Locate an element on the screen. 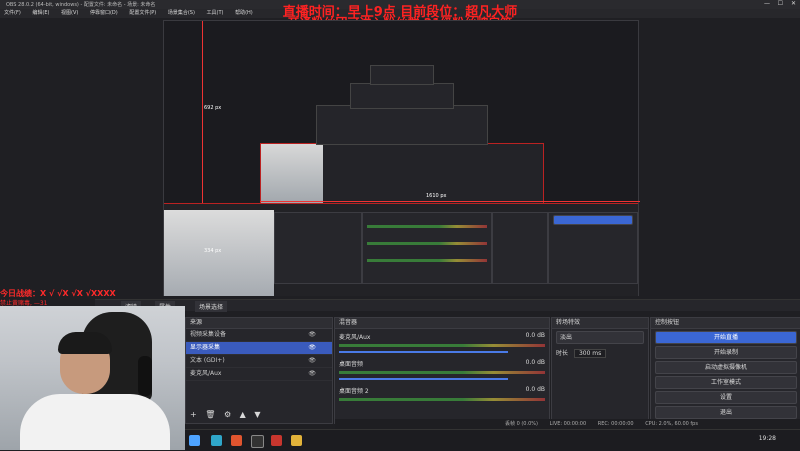 This screenshot has height=451, width=800. edge-icon is located at coordinates (216, 440).